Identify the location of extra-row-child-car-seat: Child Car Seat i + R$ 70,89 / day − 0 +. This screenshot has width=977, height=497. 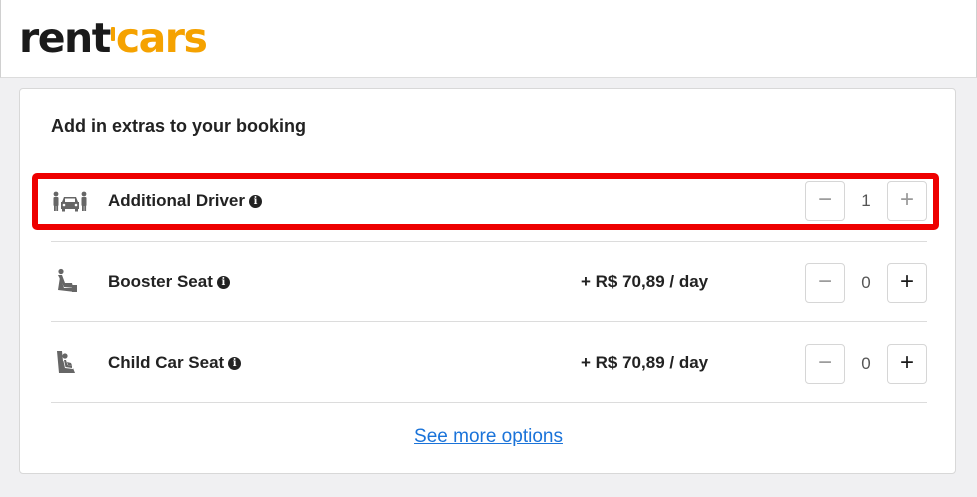
(489, 363).